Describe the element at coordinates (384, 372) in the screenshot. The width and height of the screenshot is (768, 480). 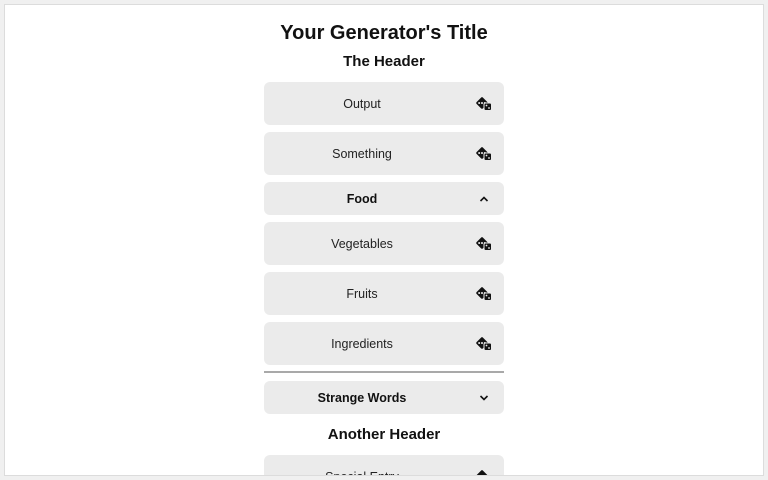
I see `group-divider` at that location.